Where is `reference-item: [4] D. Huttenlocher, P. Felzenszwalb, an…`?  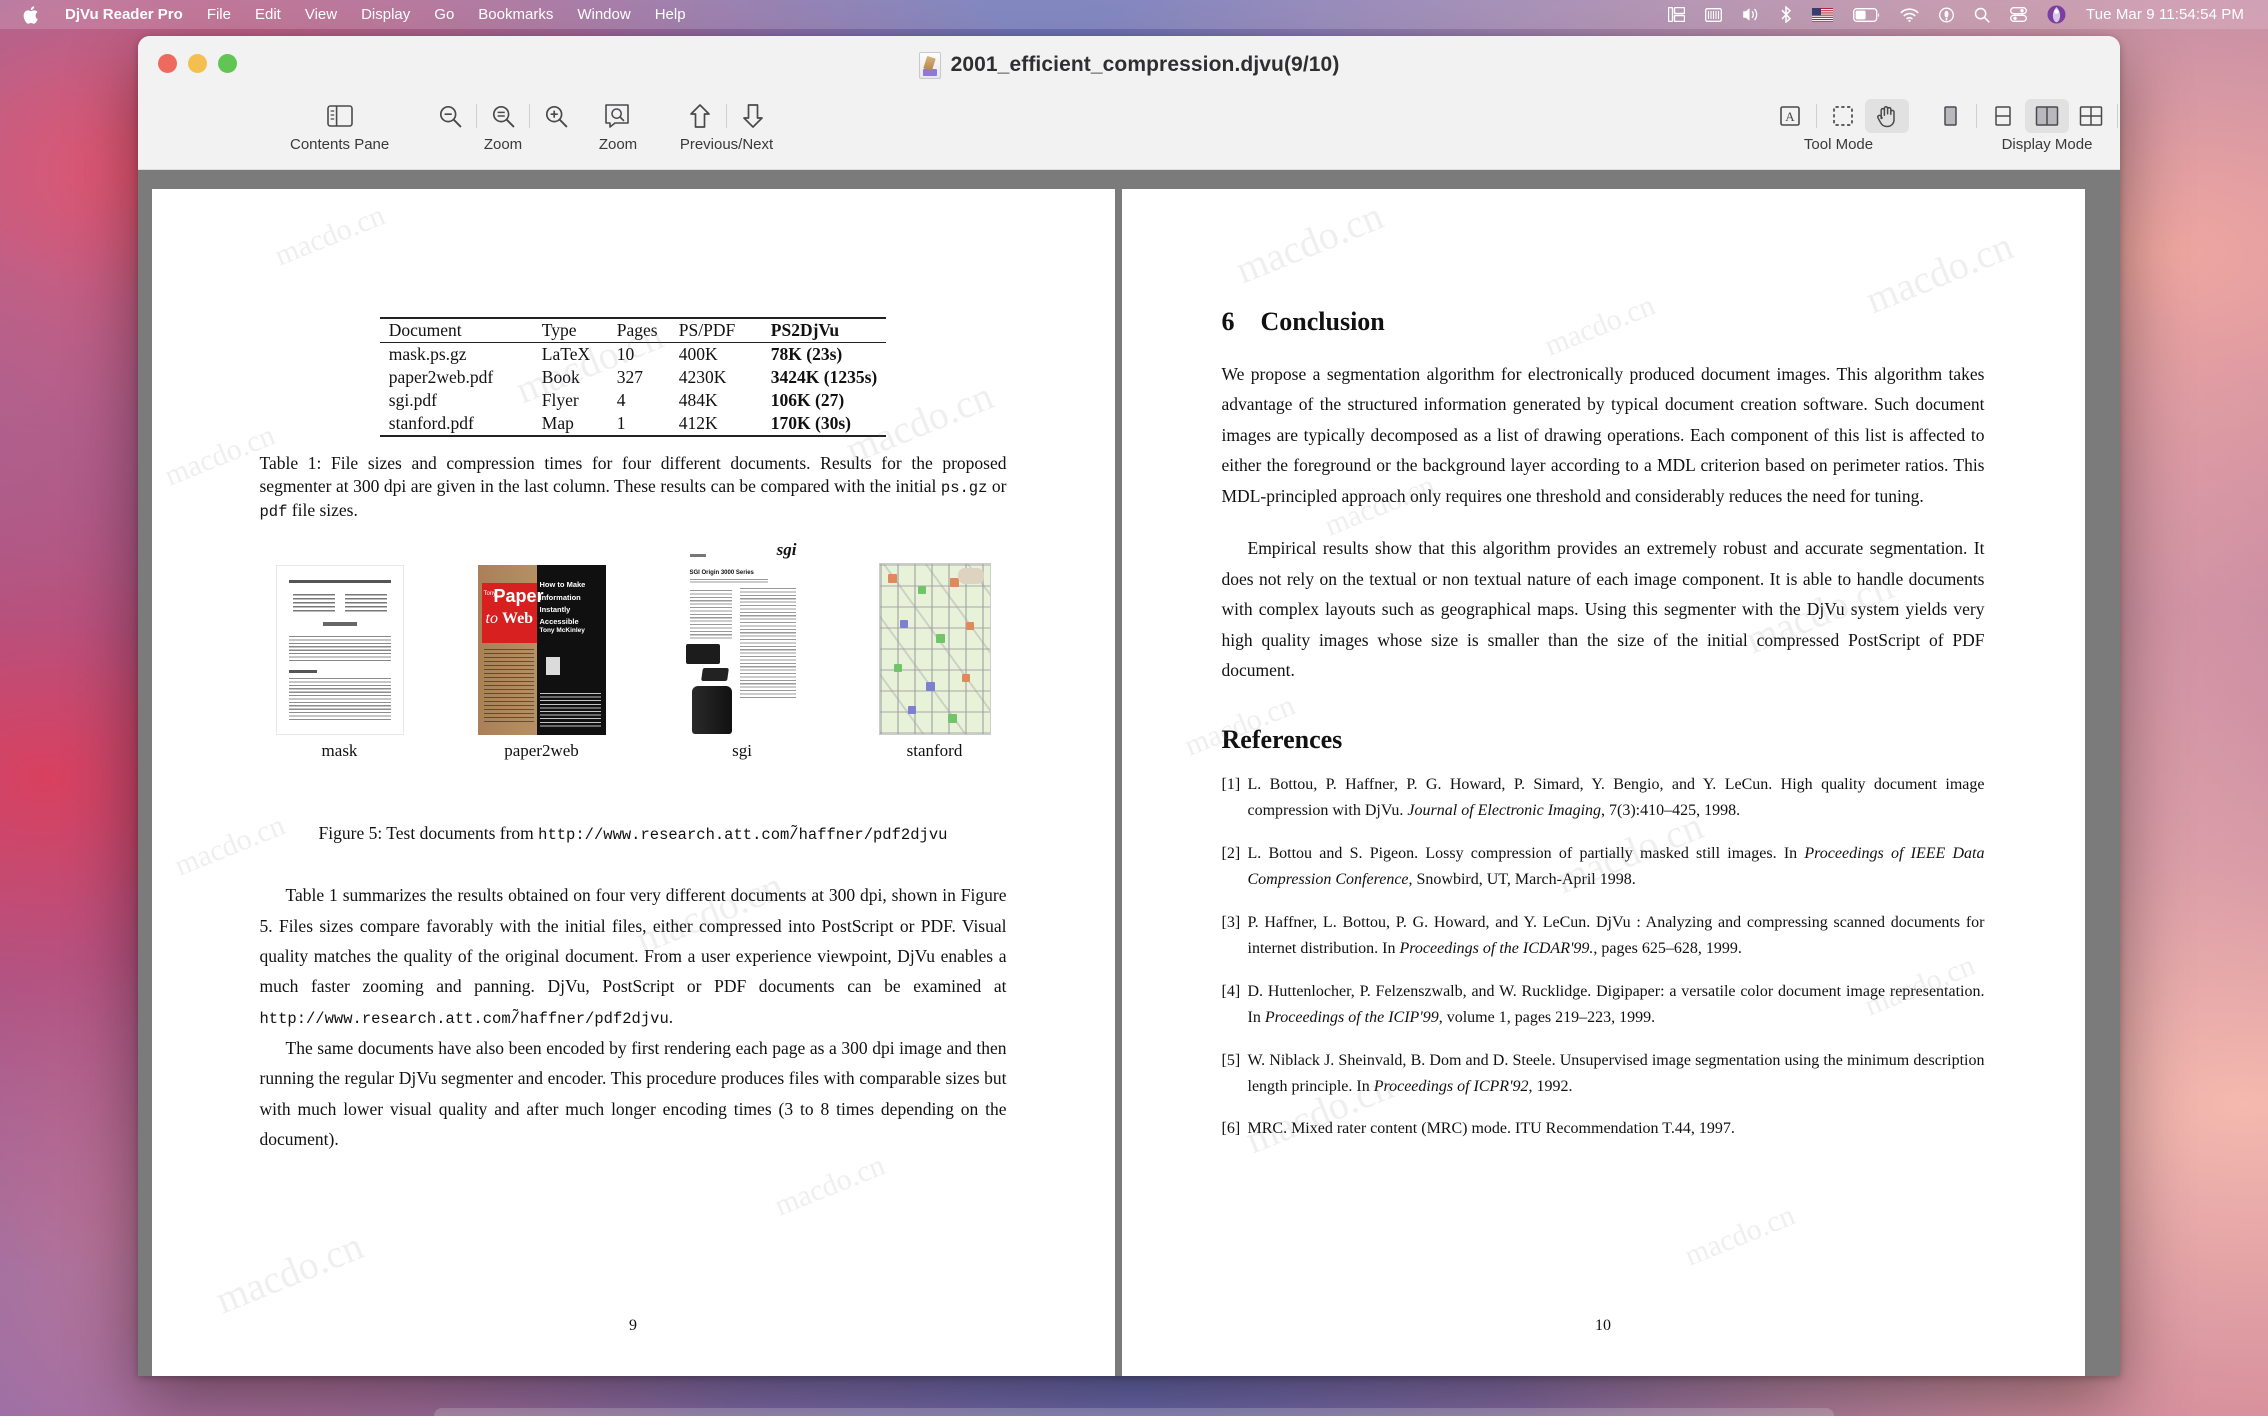
reference-item: [4] D. Huttenlocher, P. Felzenszwalb, an… is located at coordinates (1603, 1005).